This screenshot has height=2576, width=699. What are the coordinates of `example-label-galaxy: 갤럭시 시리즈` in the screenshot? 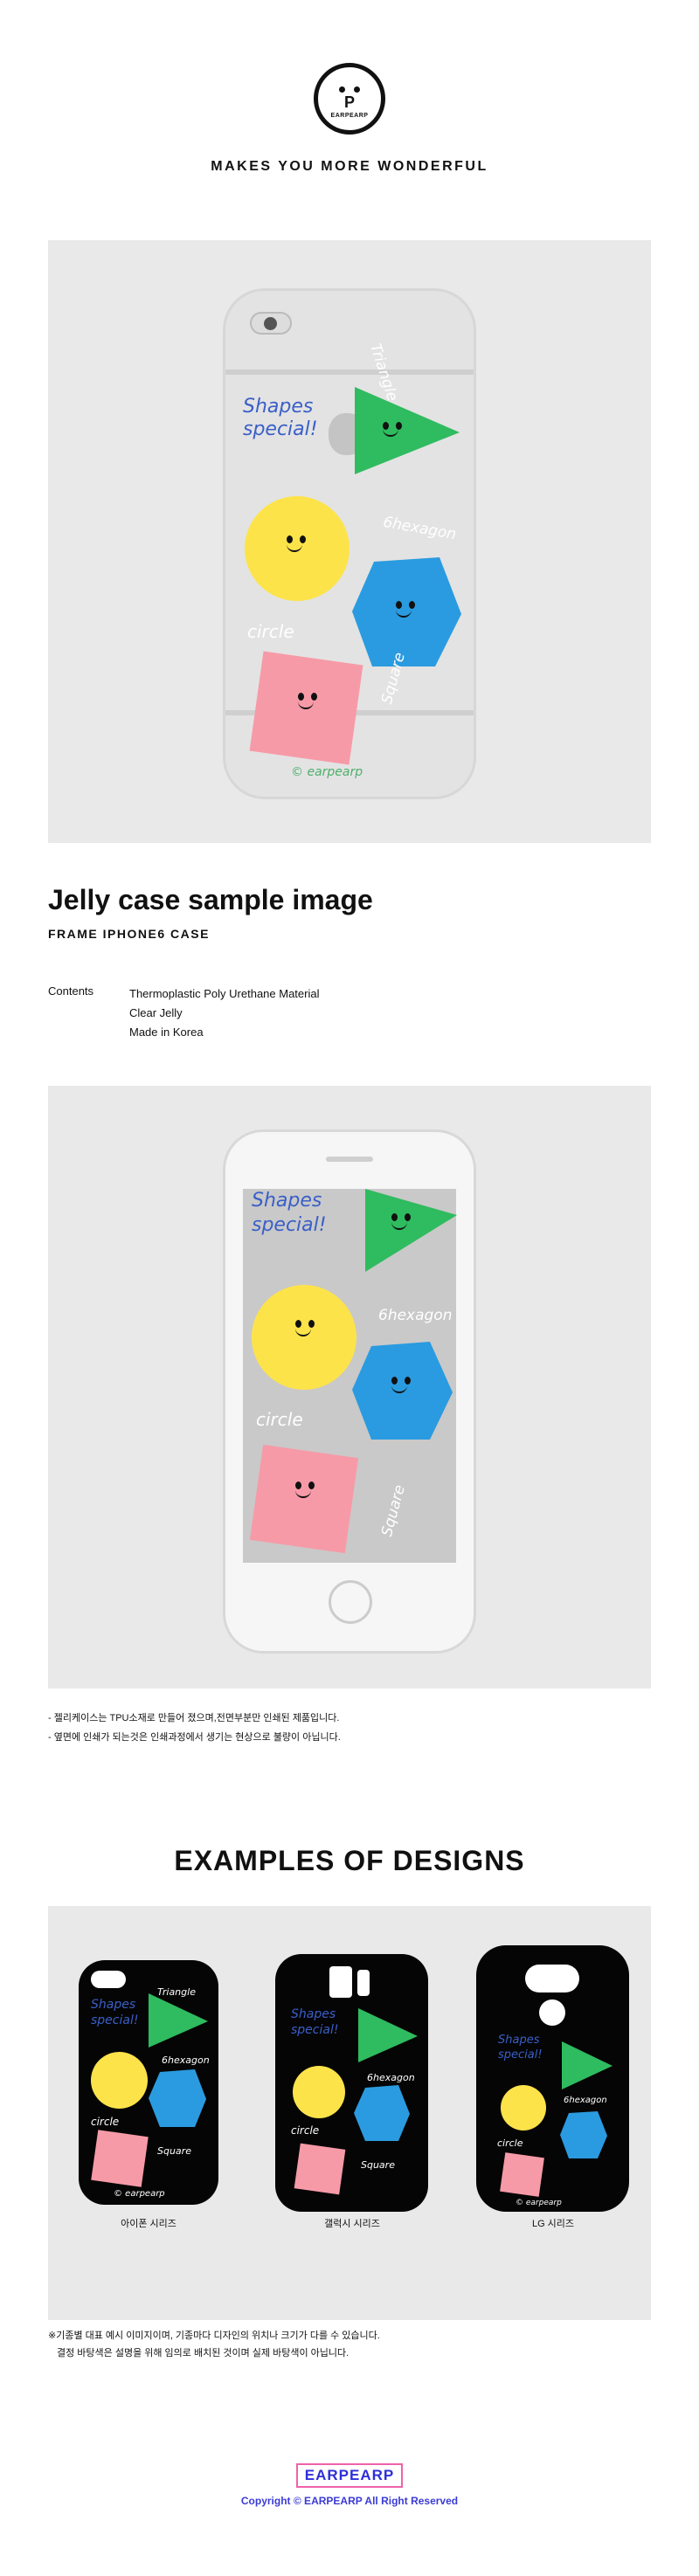 It's located at (352, 2224).